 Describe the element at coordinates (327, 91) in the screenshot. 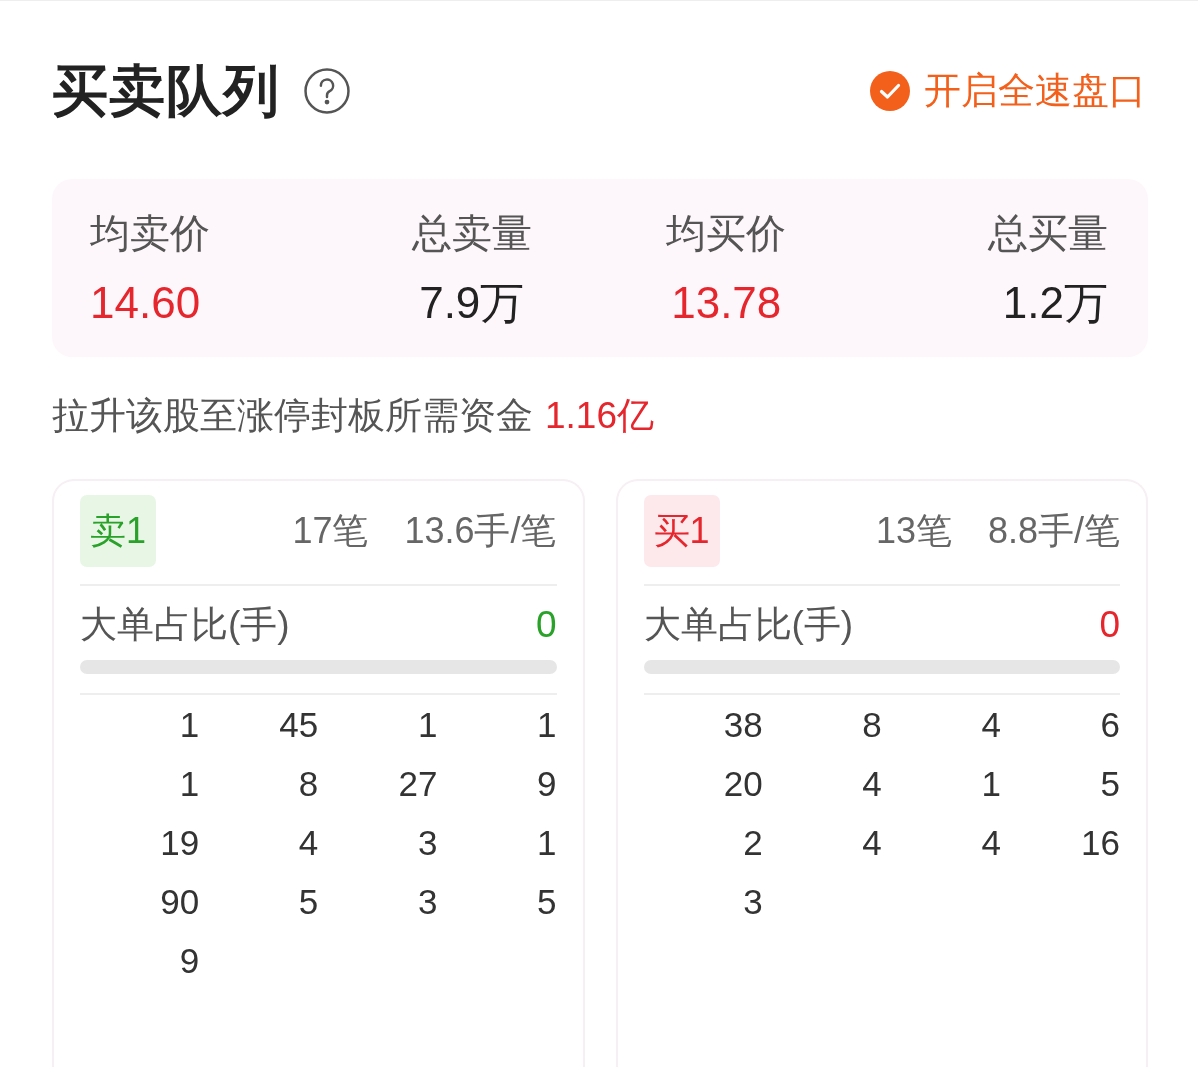

I see `help-icon` at that location.